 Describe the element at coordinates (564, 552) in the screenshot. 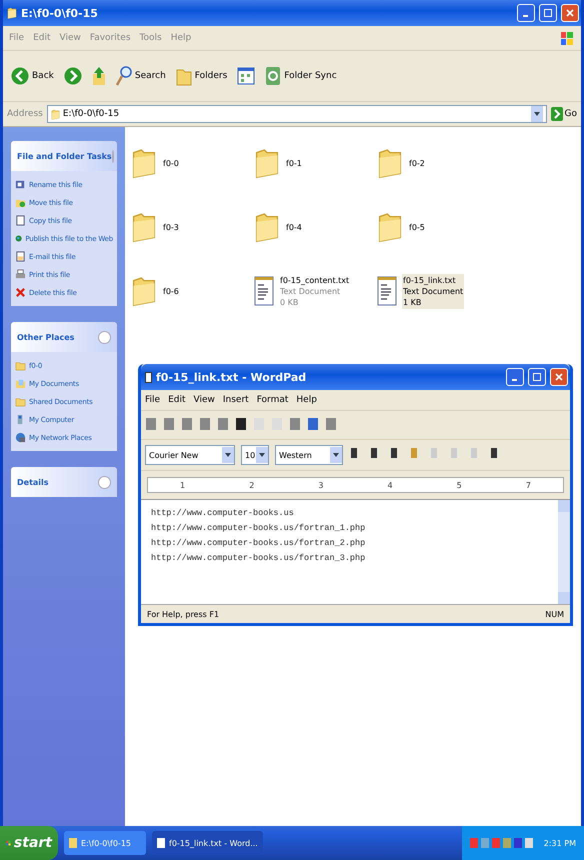

I see `scrollbar` at that location.